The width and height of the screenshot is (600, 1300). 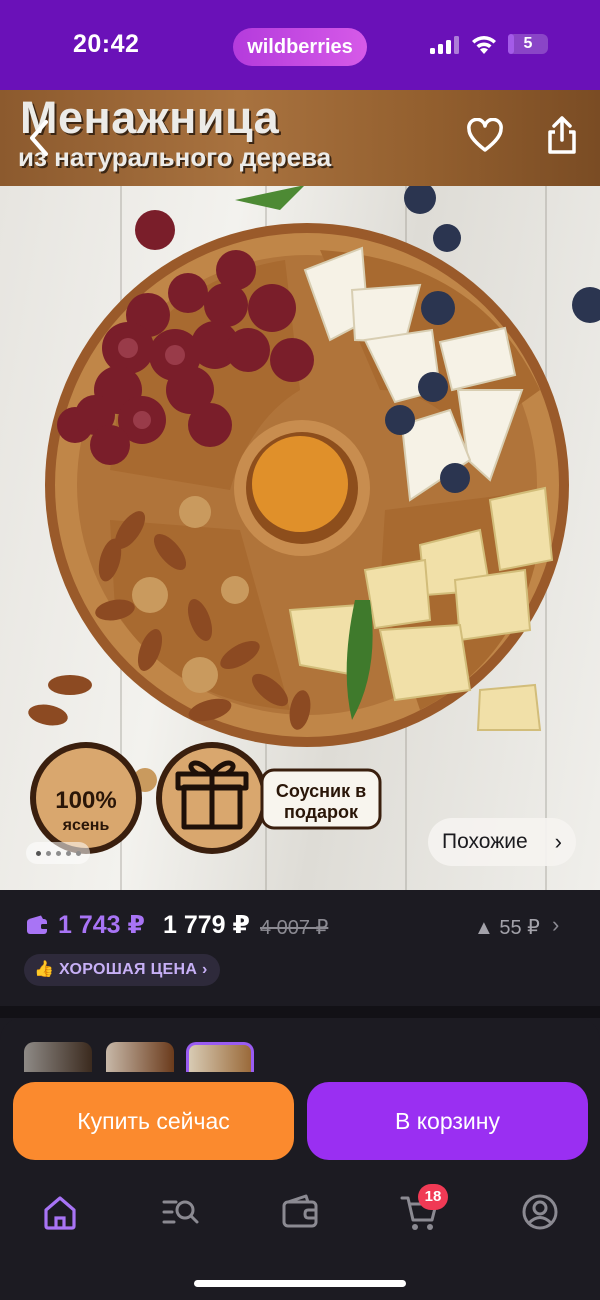 What do you see at coordinates (294, 928) in the screenshot?
I see `old-price: 4 007 ₽` at bounding box center [294, 928].